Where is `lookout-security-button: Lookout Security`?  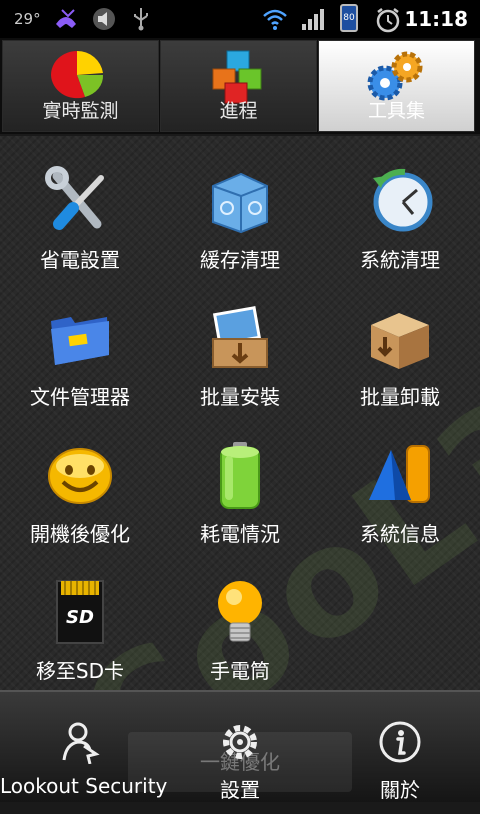 lookout-security-button: Lookout Security is located at coordinates (84, 747).